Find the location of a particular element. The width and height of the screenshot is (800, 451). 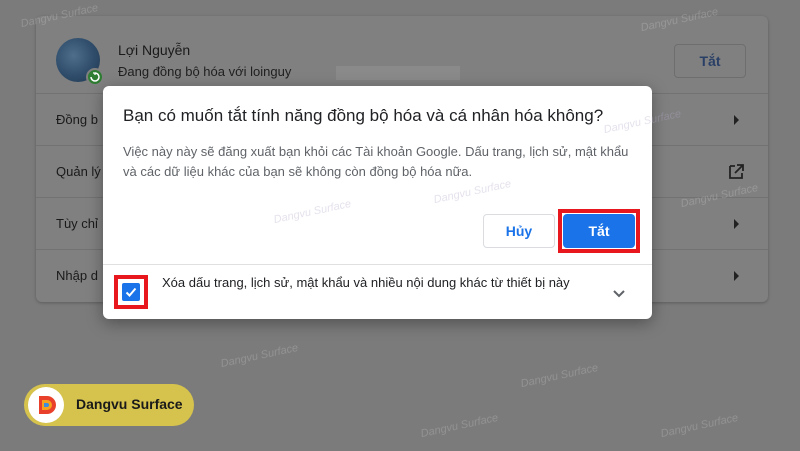

settings-row-label: Quản lý is located at coordinates (78, 171).